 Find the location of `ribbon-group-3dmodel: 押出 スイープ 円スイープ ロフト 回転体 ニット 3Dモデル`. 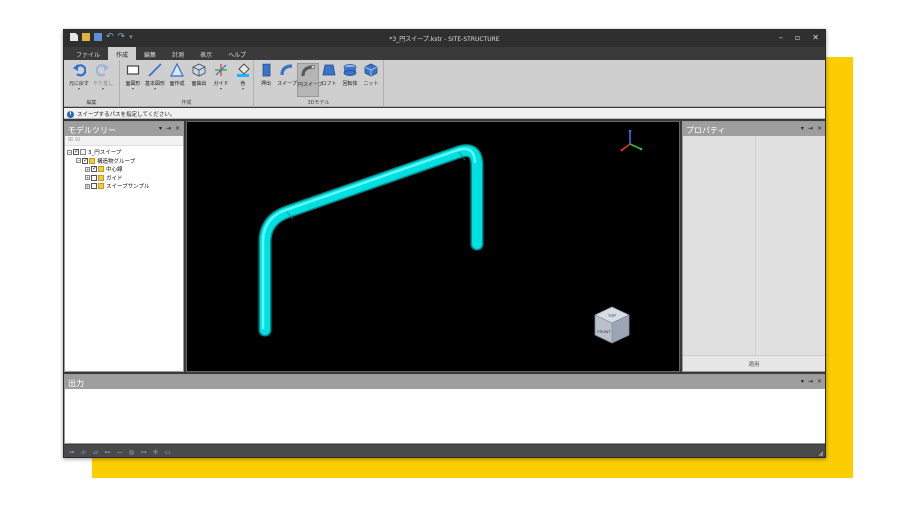

ribbon-group-3dmodel: 押出 スイープ 円スイープ ロフト 回転体 ニット 3Dモデル is located at coordinates (319, 83).